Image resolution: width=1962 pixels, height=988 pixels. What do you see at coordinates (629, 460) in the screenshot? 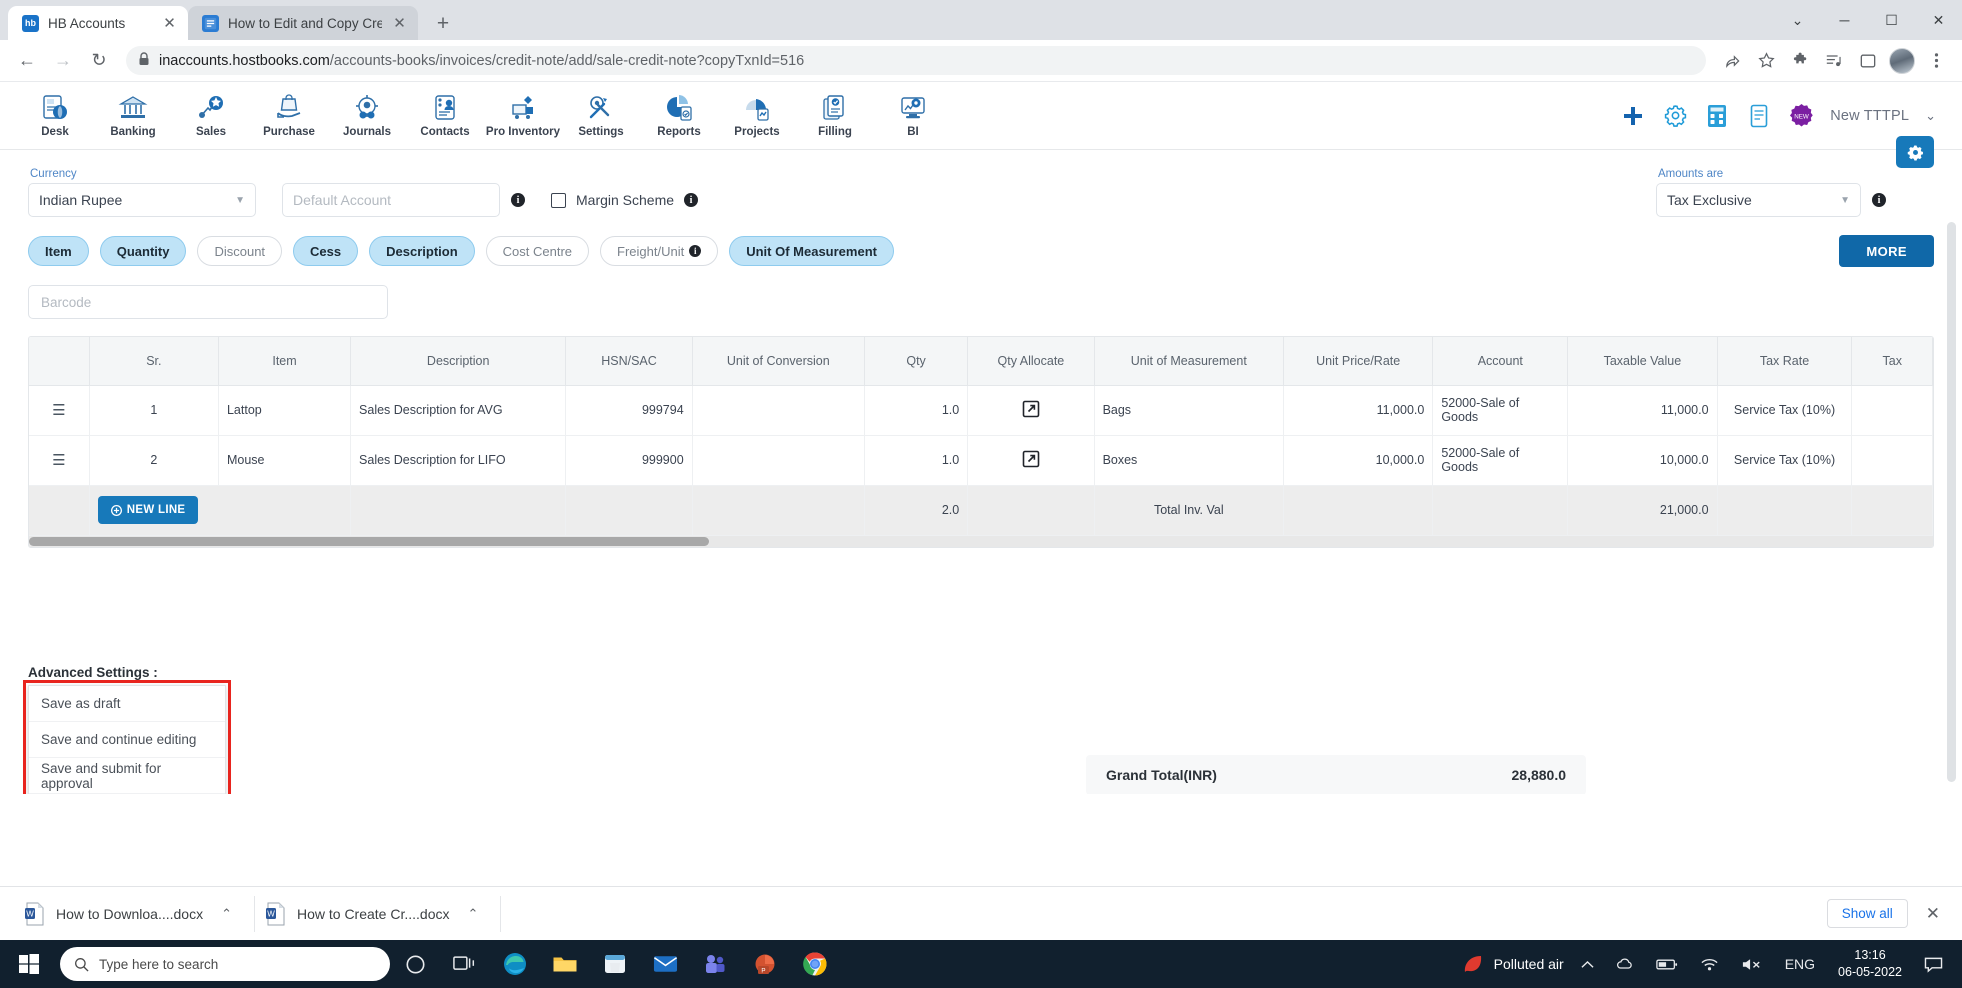
I see `cell-hsn: 999900` at bounding box center [629, 460].